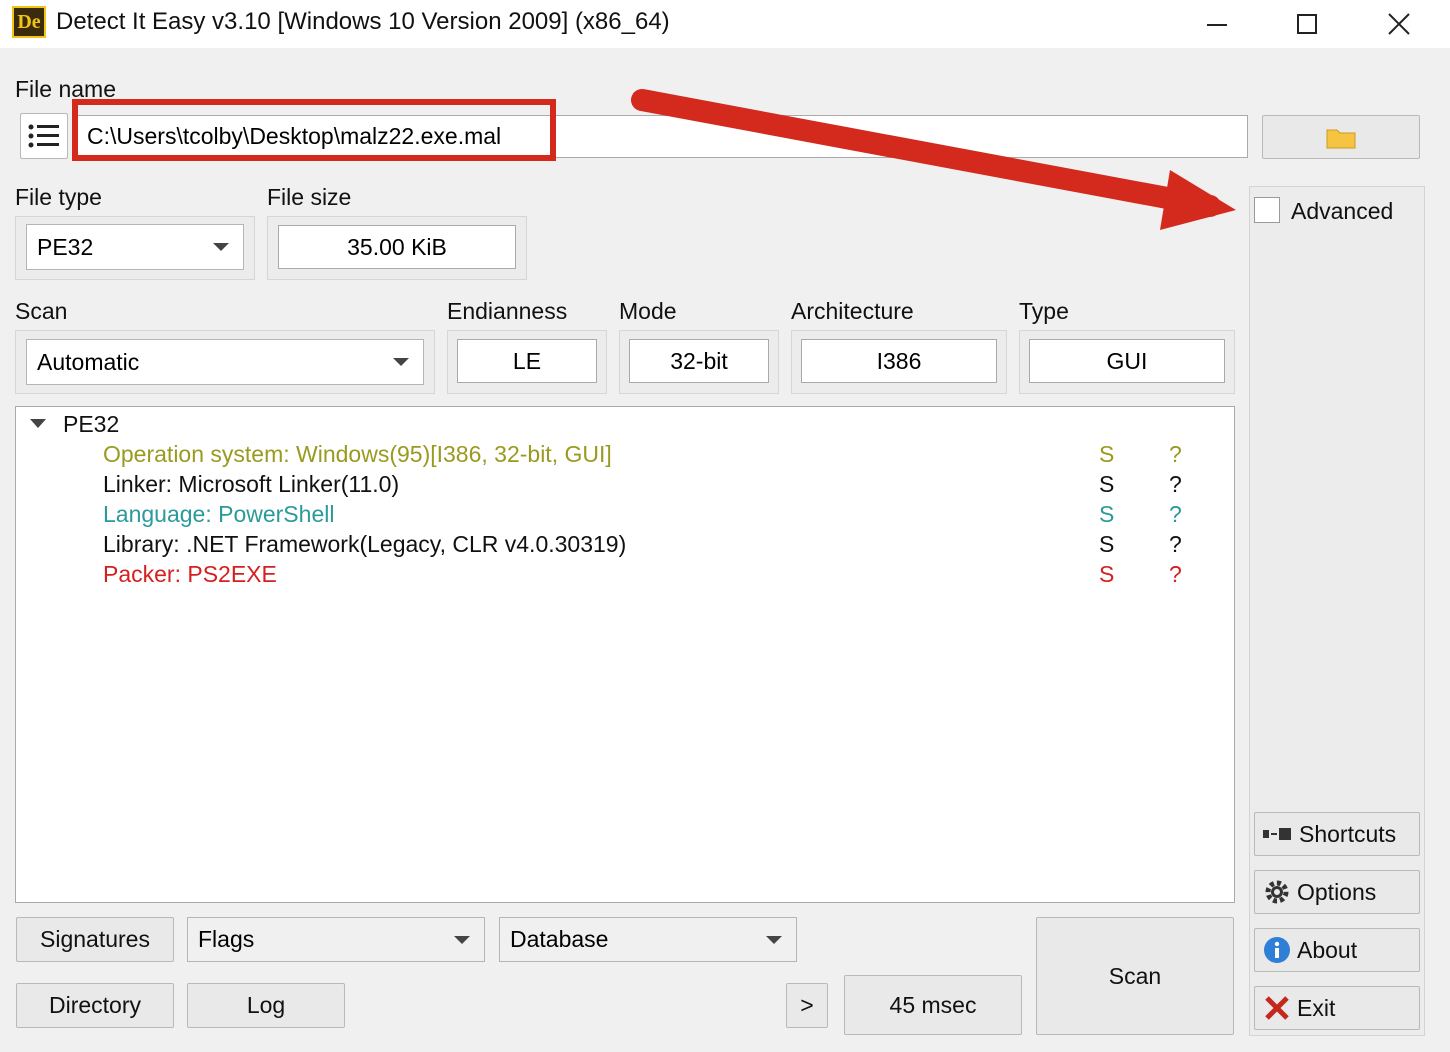 The height and width of the screenshot is (1052, 1450). Describe the element at coordinates (1348, 833) in the screenshot. I see `shortcuts-label: Shortcuts` at that location.